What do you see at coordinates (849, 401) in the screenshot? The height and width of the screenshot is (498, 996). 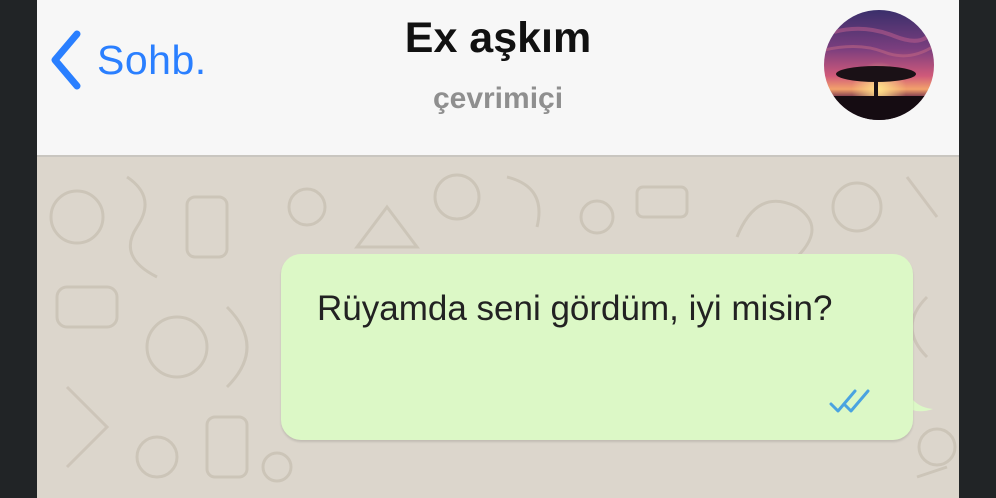 I see `double-check-icon` at bounding box center [849, 401].